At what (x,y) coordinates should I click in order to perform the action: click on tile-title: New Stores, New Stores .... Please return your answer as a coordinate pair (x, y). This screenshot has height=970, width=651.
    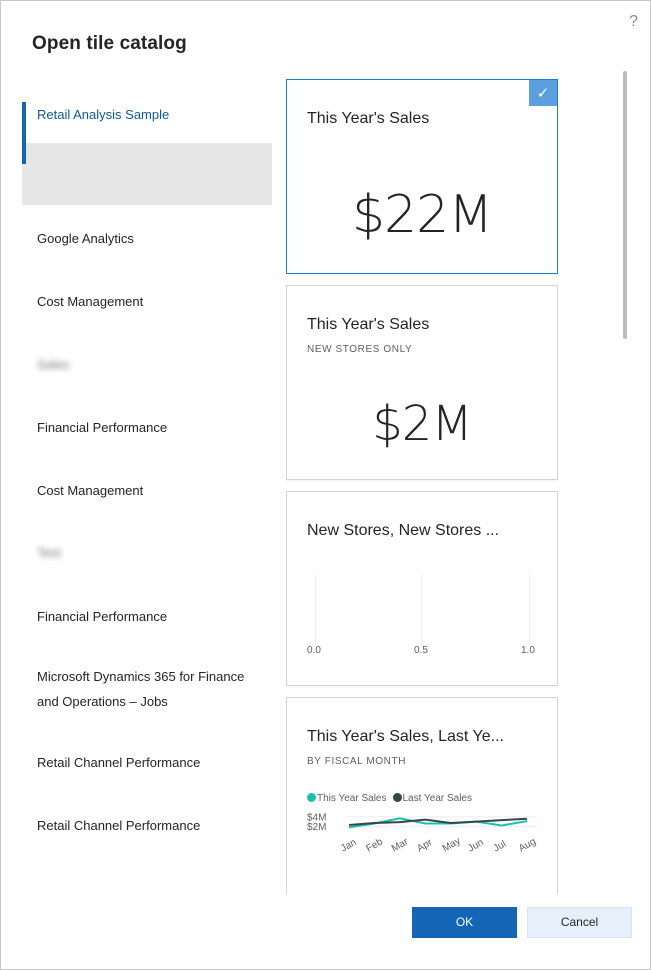
    Looking at the image, I should click on (403, 530).